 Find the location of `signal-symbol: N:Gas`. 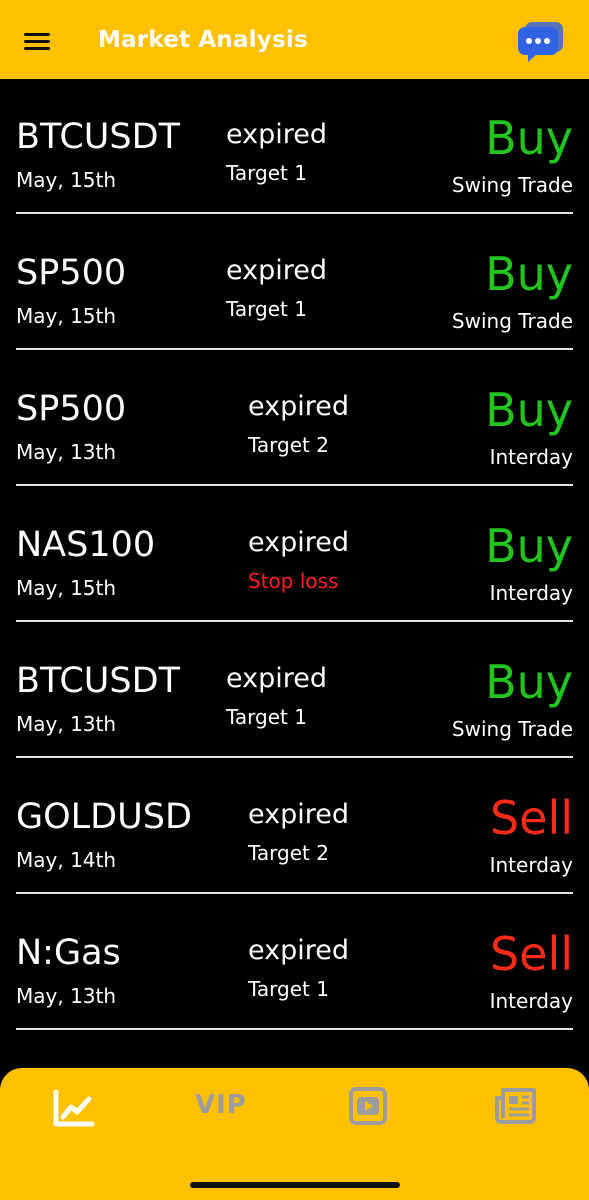

signal-symbol: N:Gas is located at coordinates (68, 953).